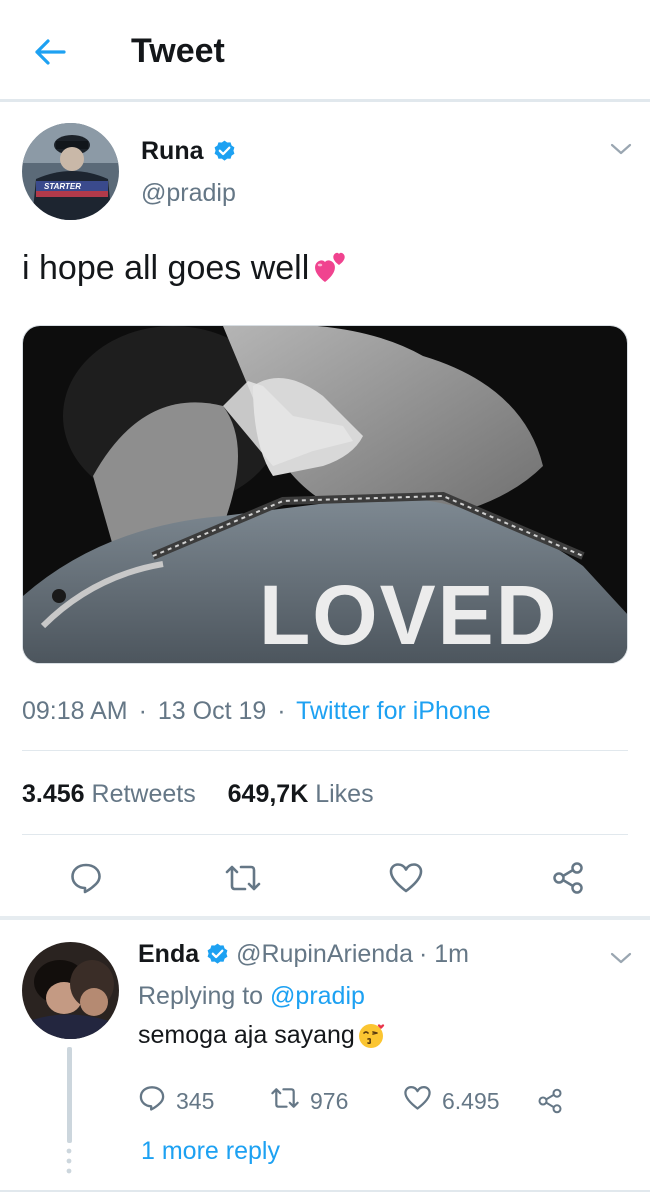 Image resolution: width=650 pixels, height=1200 pixels. Describe the element at coordinates (471, 1100) in the screenshot. I see `like-count: 6.495` at that location.